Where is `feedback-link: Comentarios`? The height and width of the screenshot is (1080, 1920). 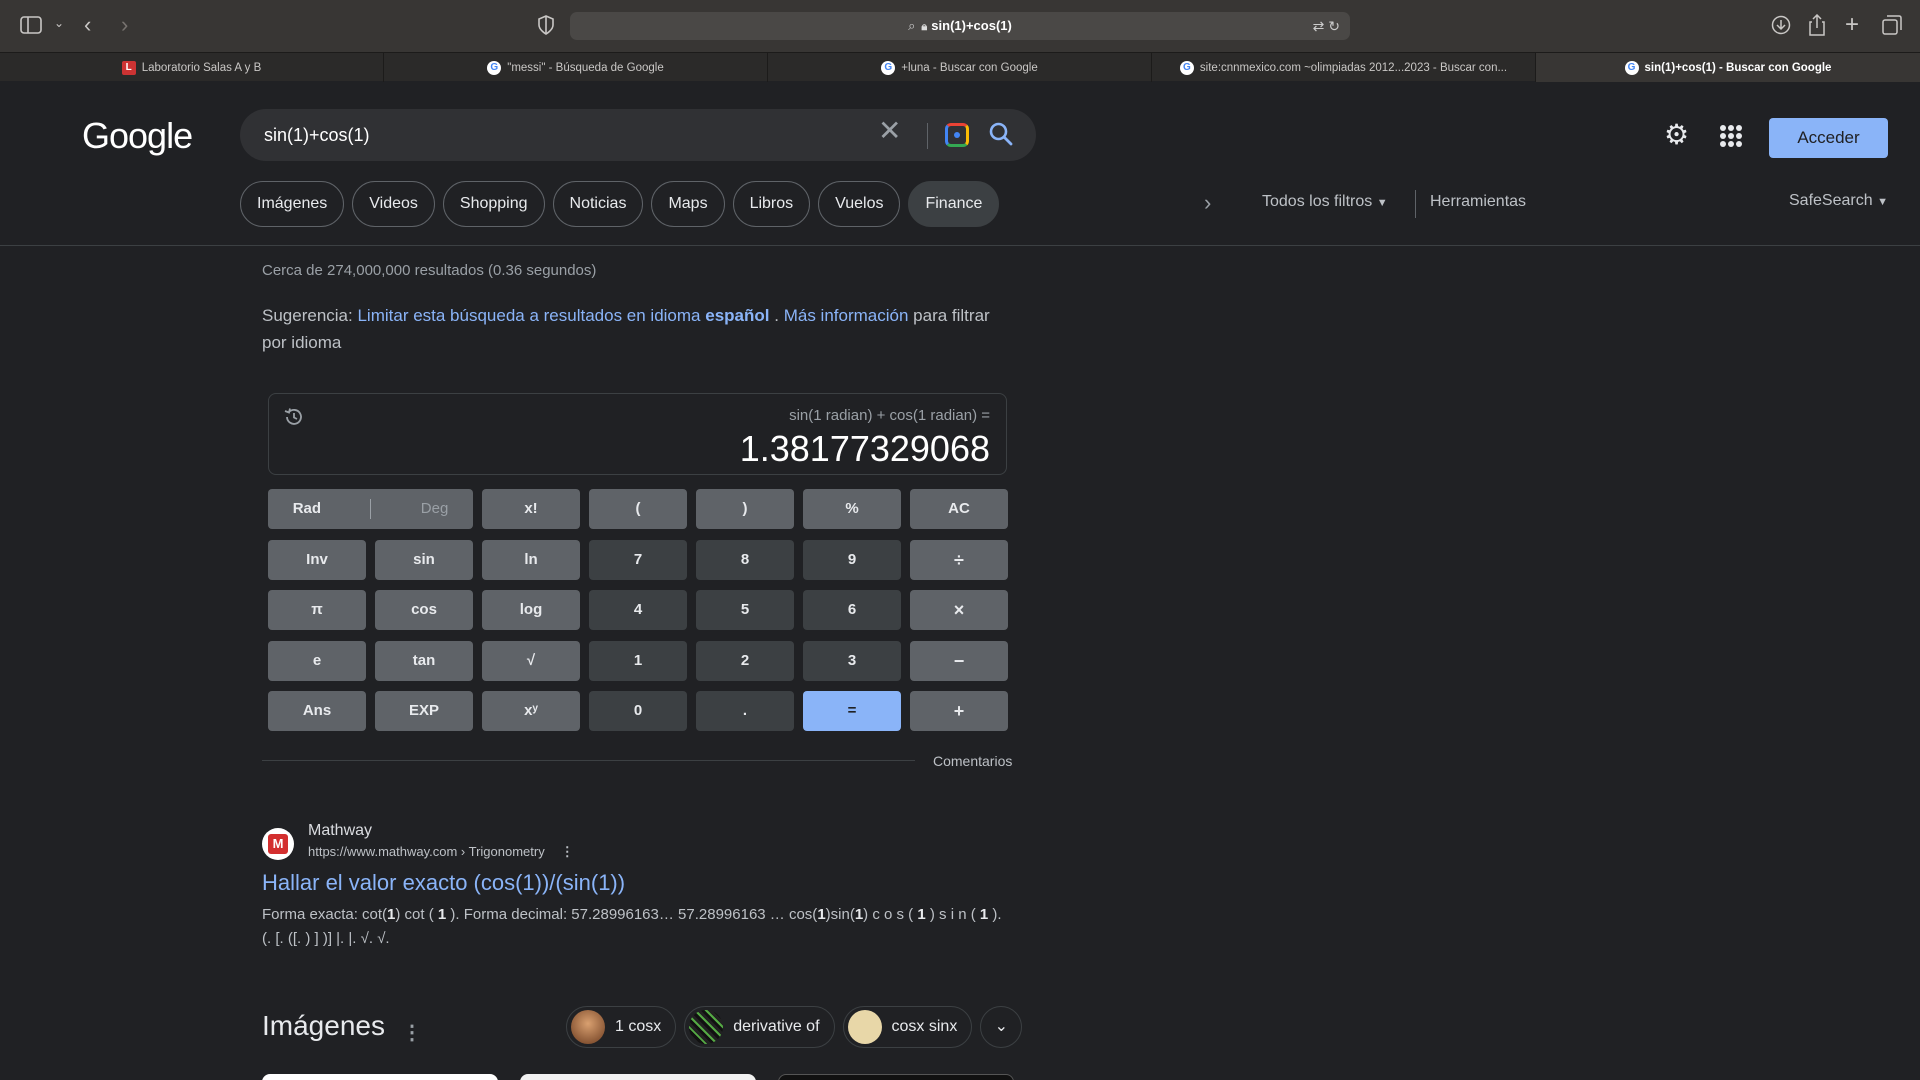 feedback-link: Comentarios is located at coordinates (972, 761).